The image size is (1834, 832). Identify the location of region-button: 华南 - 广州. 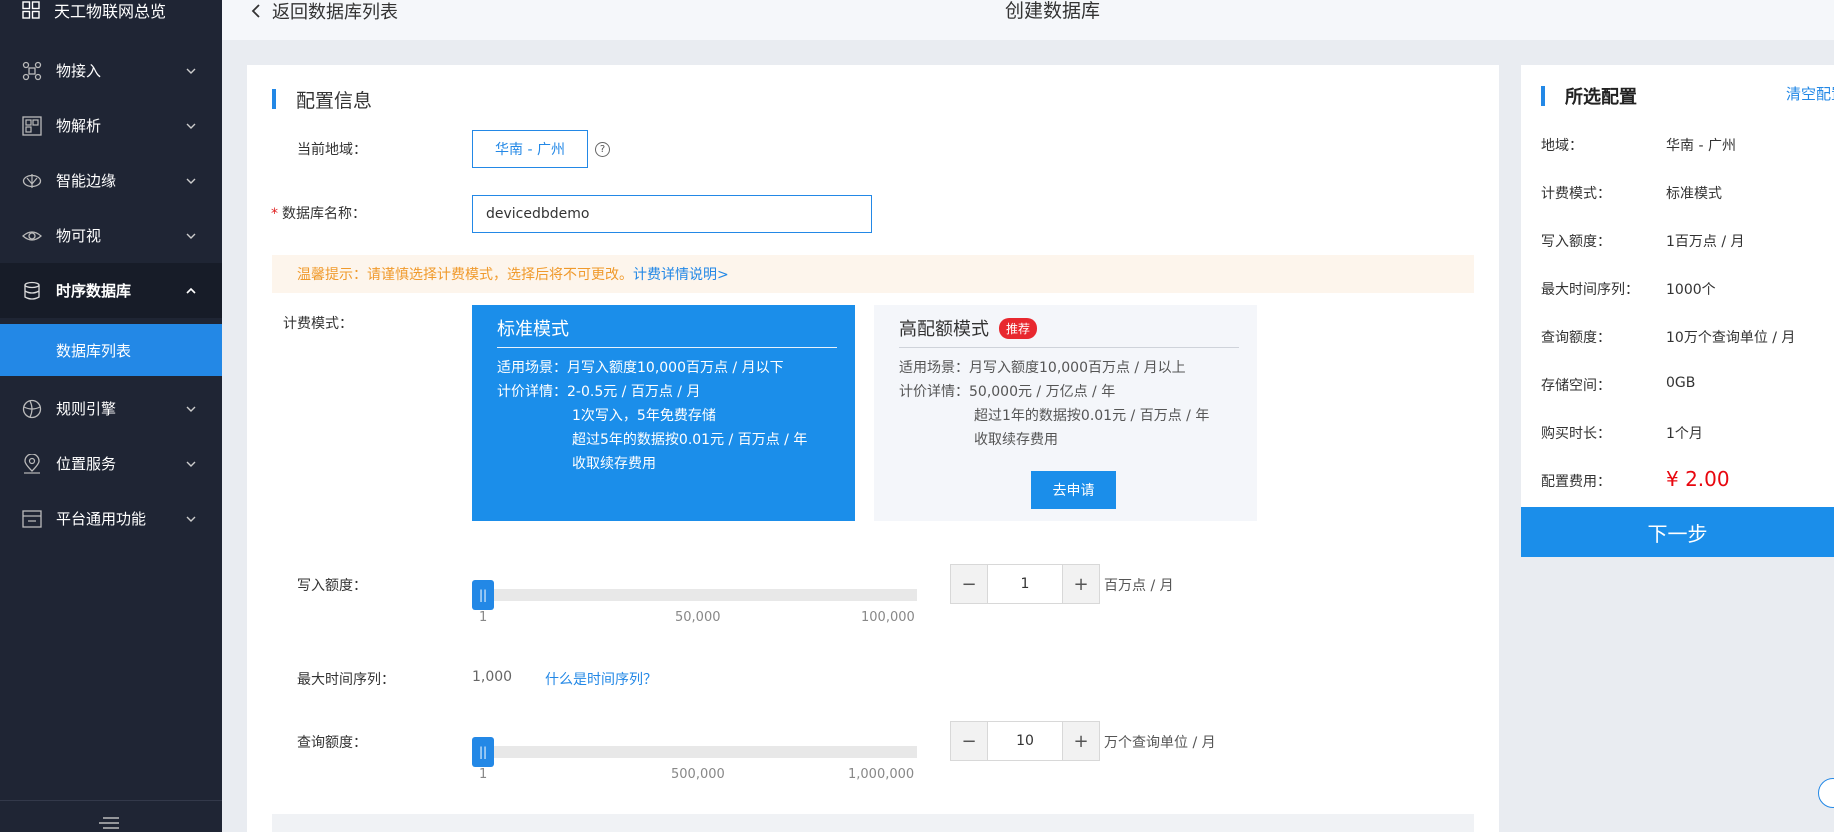
(530, 149).